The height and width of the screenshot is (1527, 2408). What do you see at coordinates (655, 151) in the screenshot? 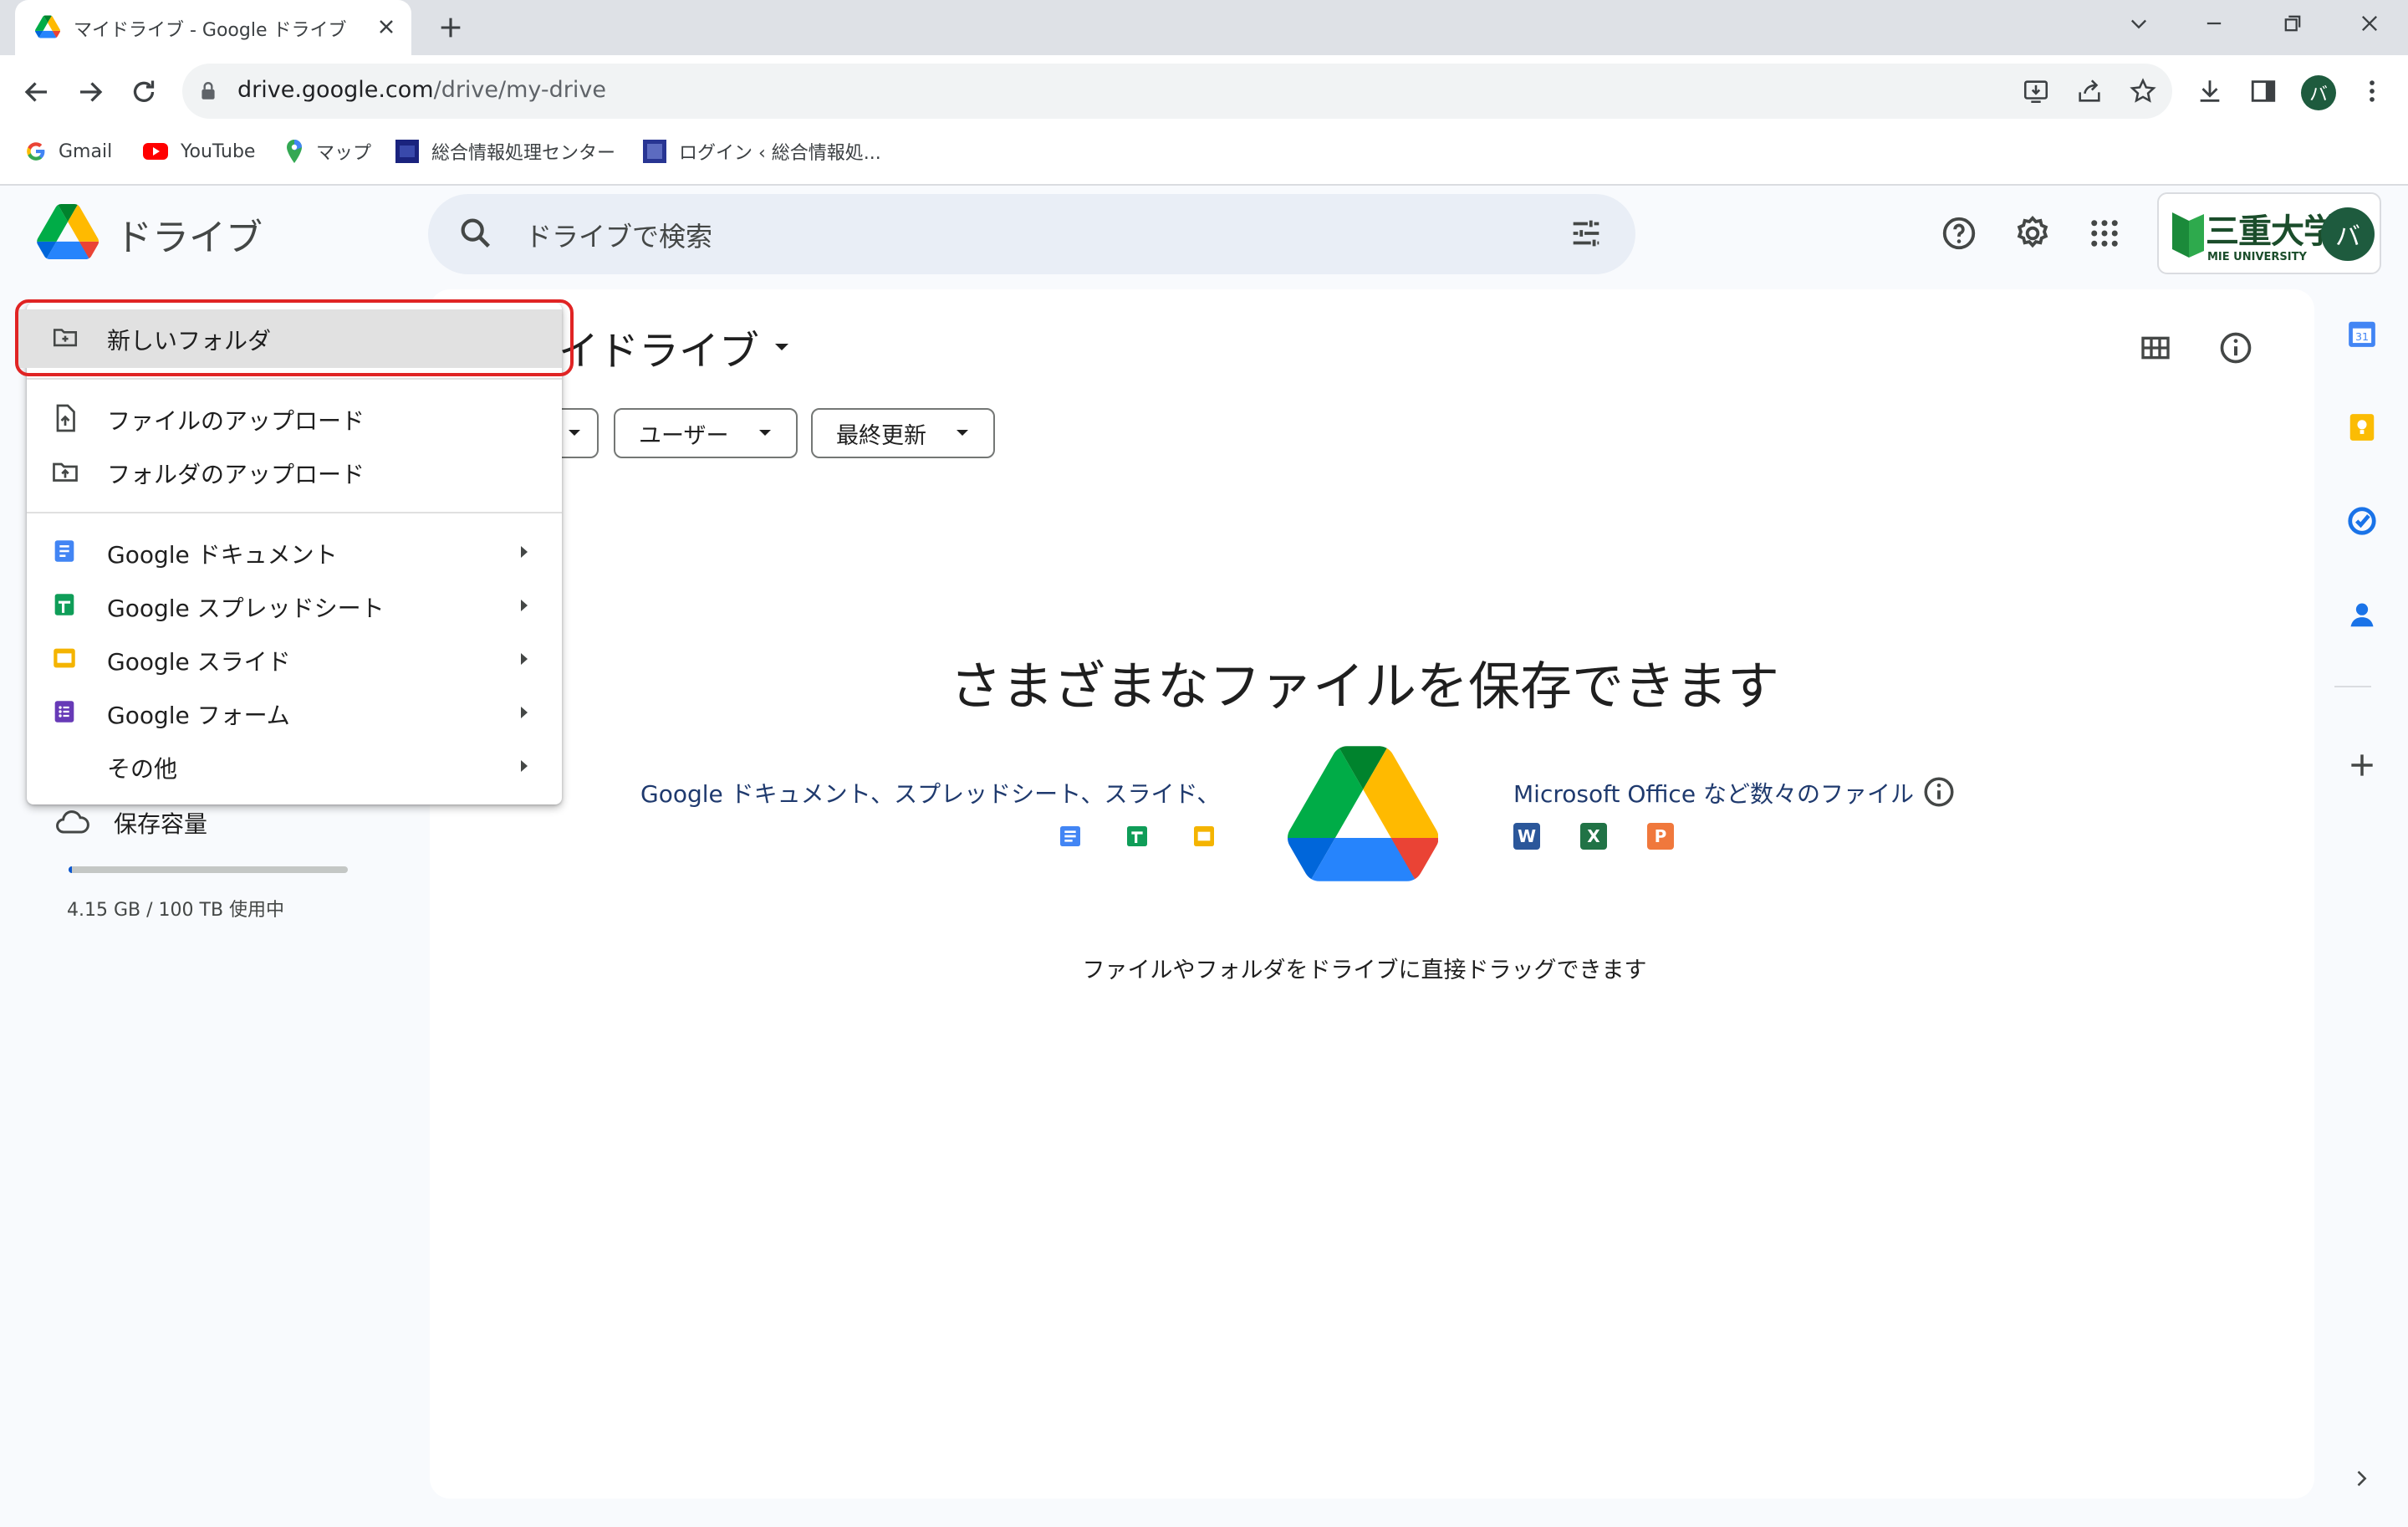
I see `login-site-icon` at bounding box center [655, 151].